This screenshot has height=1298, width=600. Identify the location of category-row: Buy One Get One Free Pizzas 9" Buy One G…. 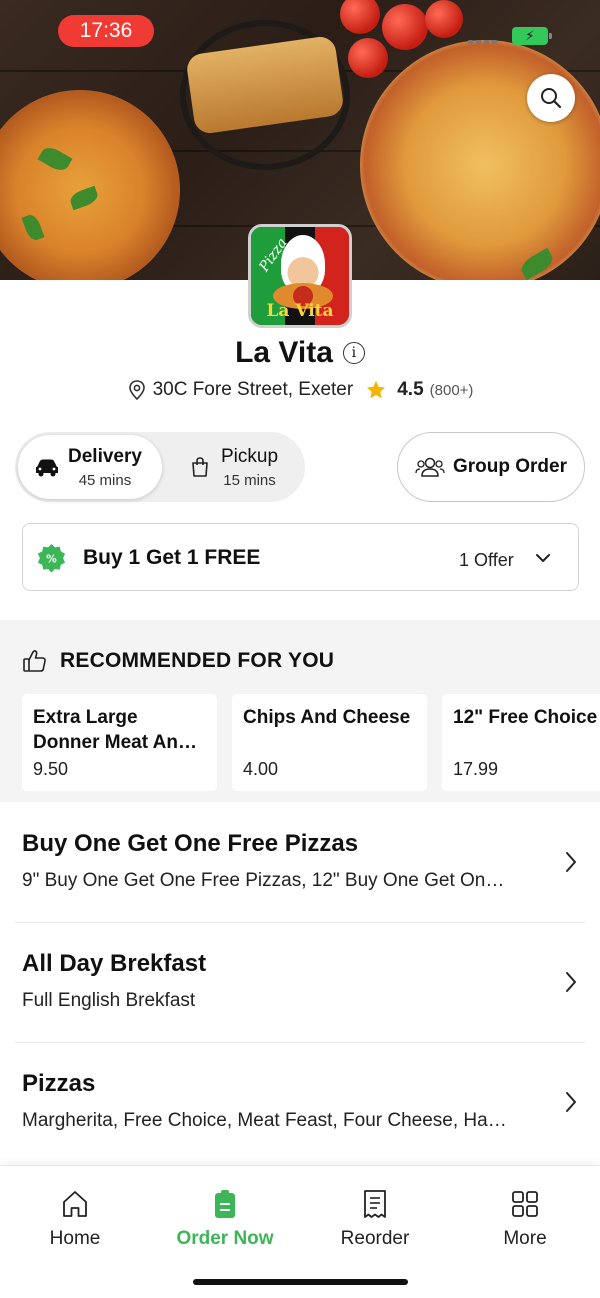
(300, 862).